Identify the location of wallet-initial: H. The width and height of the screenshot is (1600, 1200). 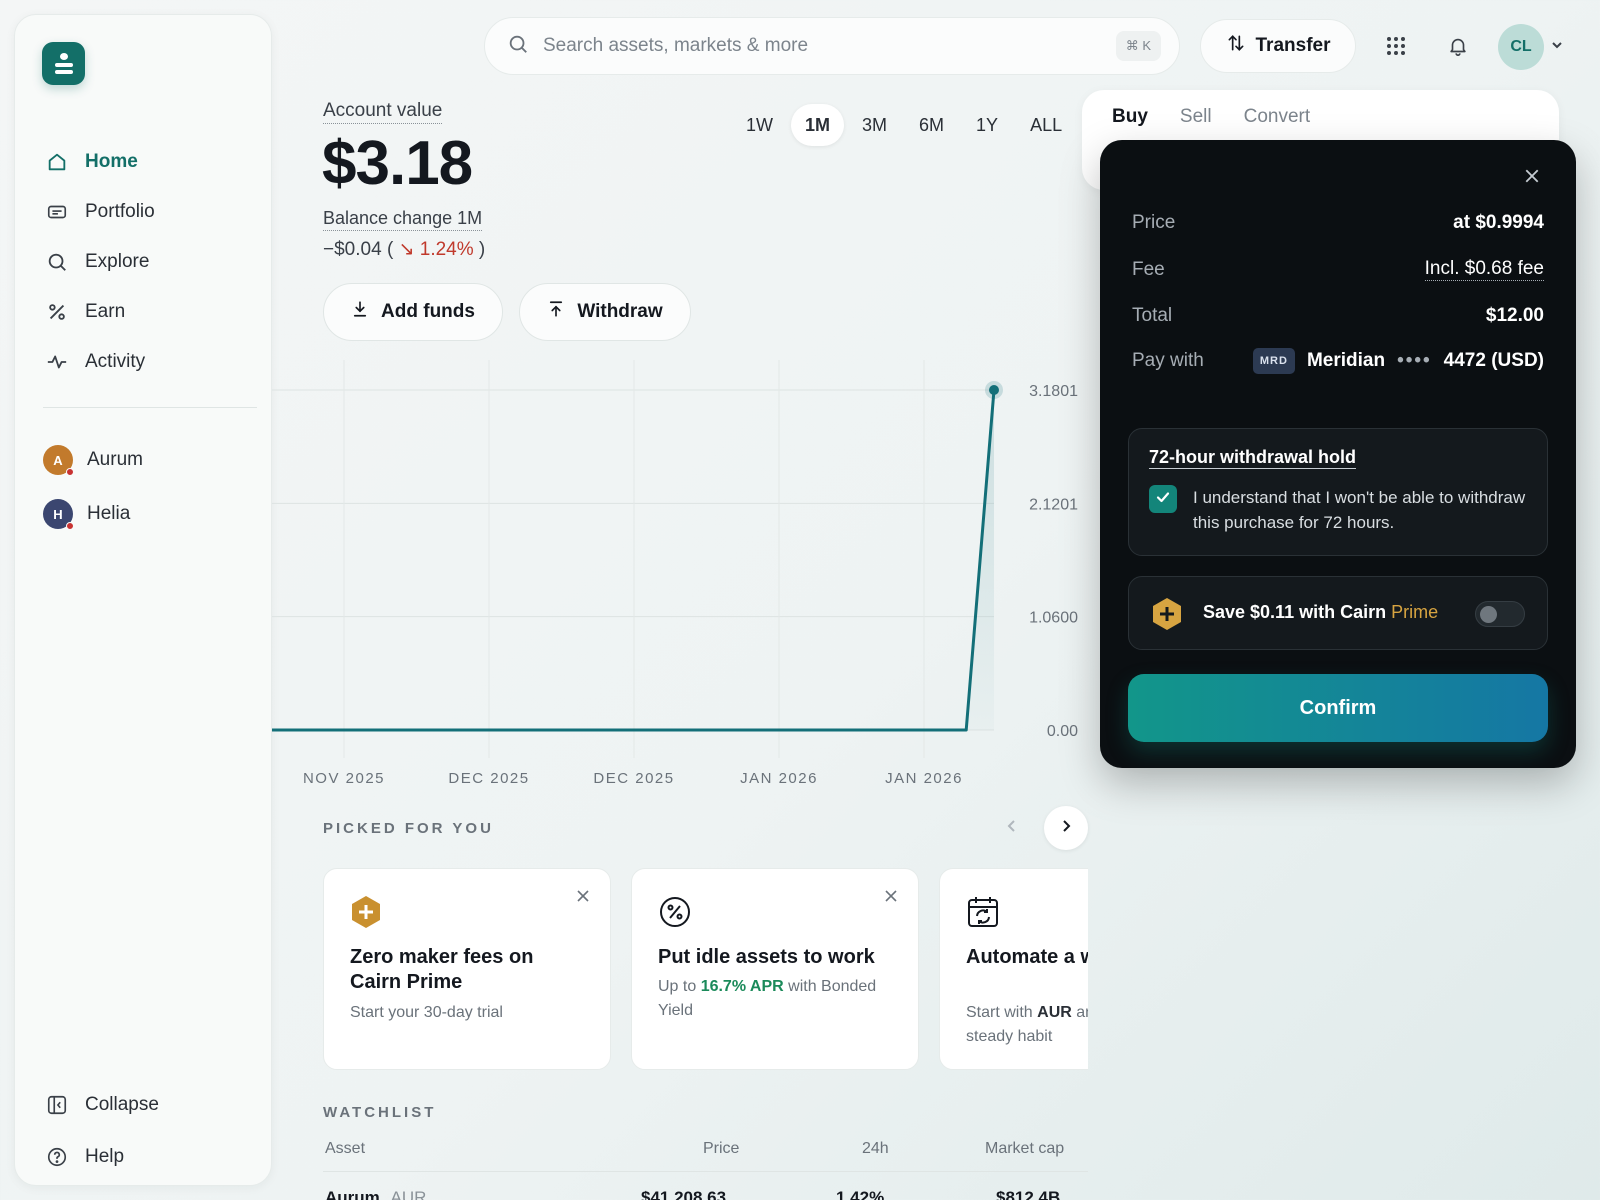
(58, 514).